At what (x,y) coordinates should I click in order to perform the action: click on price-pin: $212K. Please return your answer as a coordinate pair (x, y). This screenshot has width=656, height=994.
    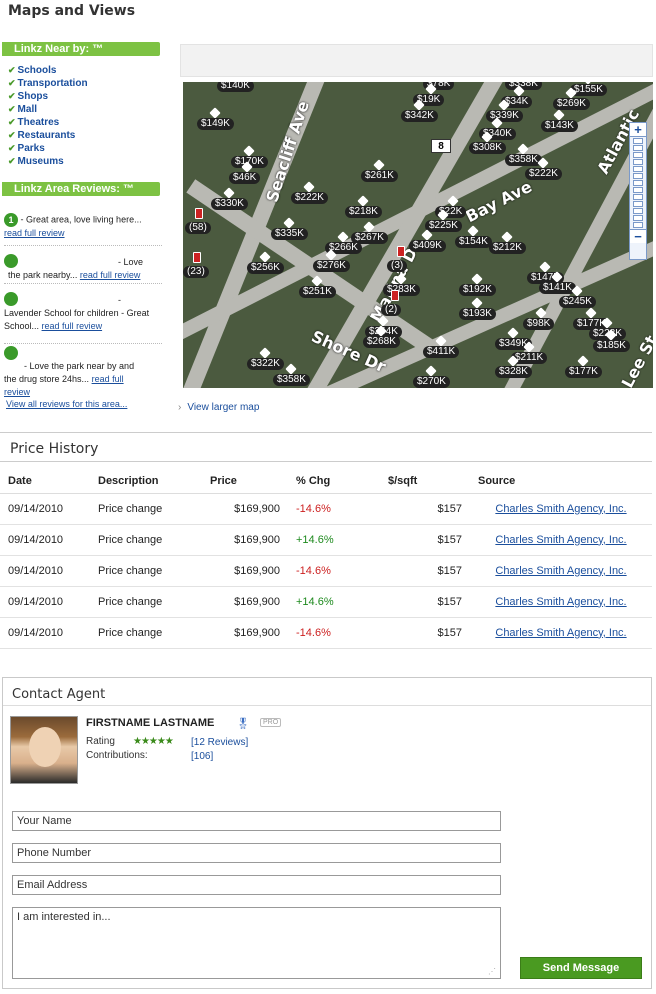
    Looking at the image, I should click on (507, 248).